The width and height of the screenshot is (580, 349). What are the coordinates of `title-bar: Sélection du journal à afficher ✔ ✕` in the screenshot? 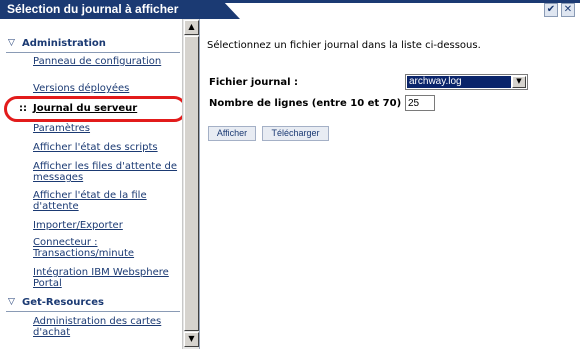 It's located at (290, 9).